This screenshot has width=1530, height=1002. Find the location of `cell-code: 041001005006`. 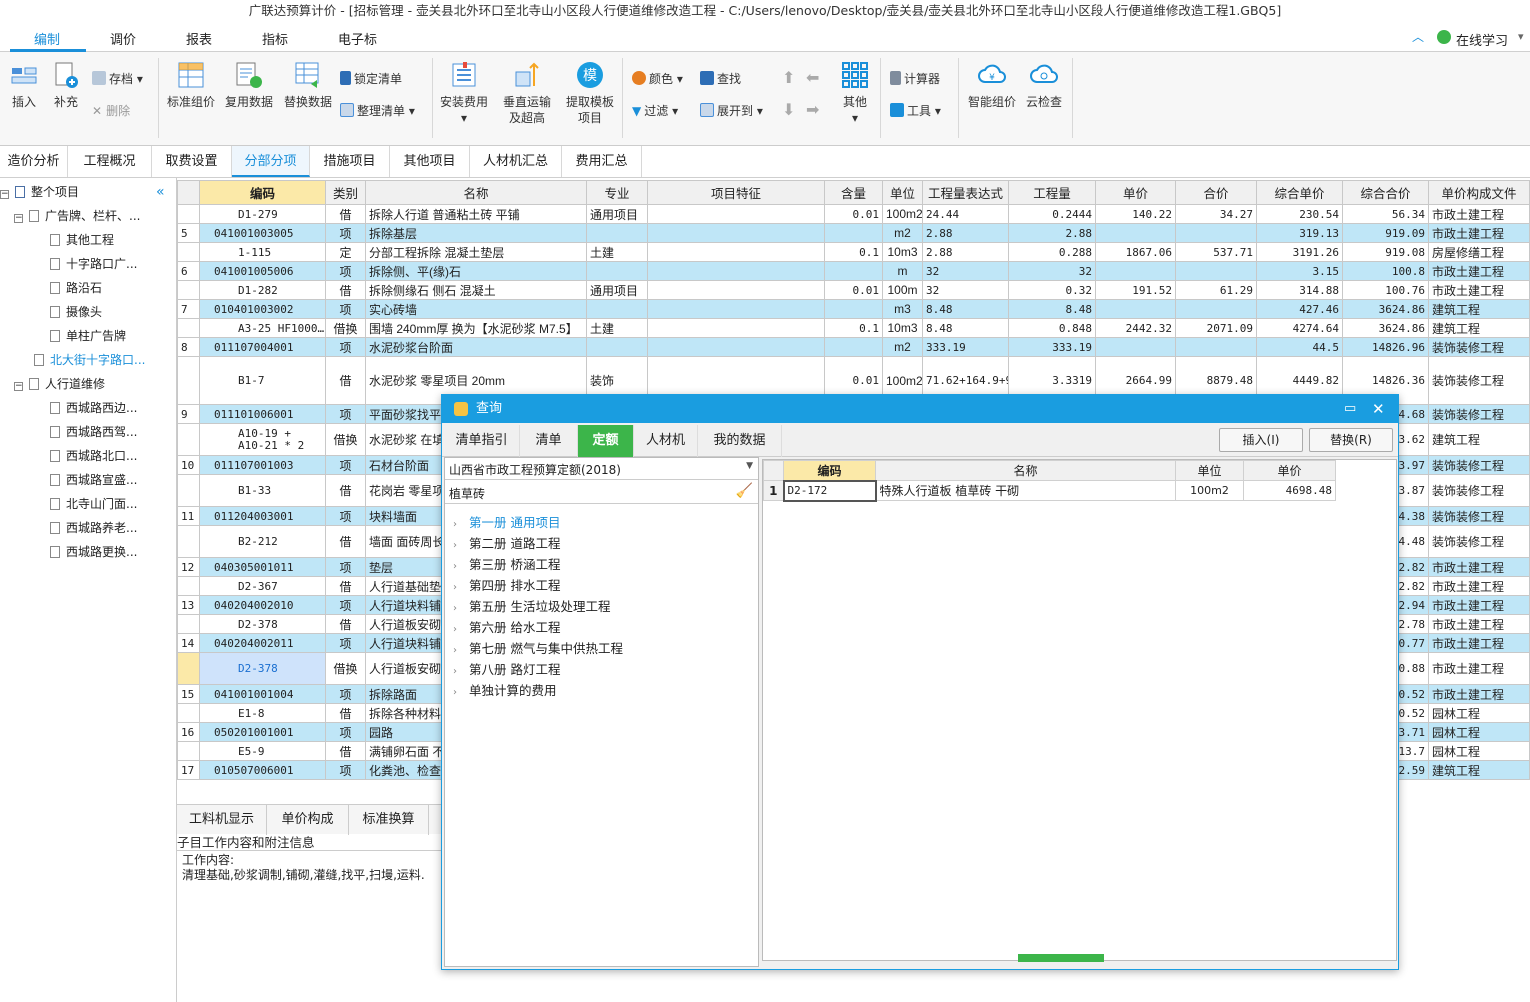

cell-code: 041001005006 is located at coordinates (262, 271).